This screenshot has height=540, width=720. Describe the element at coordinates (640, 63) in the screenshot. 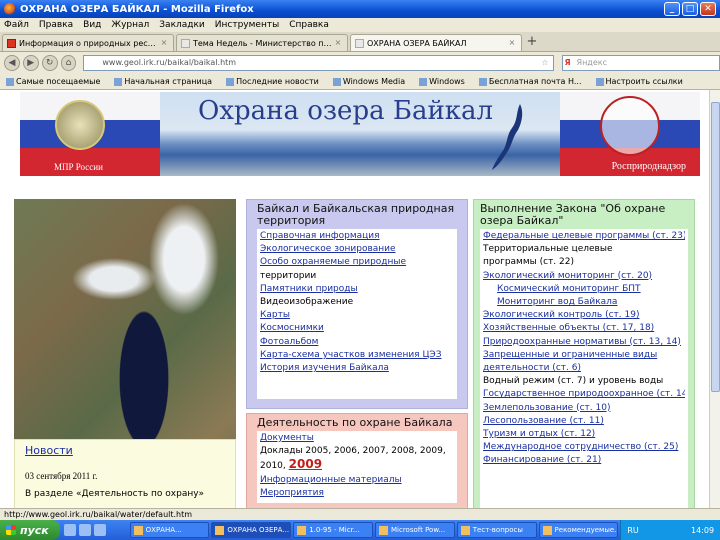

I see `search-input: Я Яндекс` at that location.